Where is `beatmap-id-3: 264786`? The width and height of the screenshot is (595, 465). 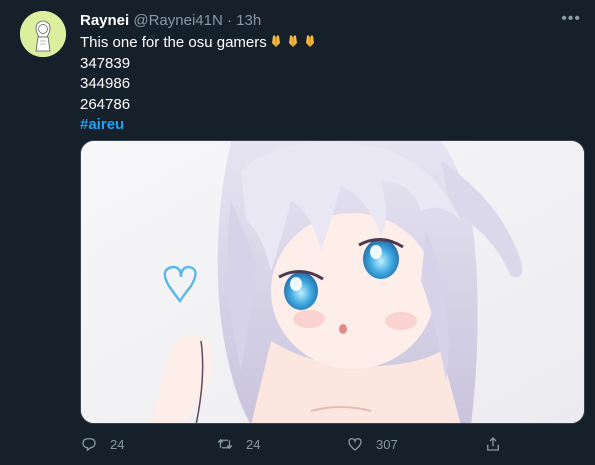
beatmap-id-3: 264786 is located at coordinates (105, 104).